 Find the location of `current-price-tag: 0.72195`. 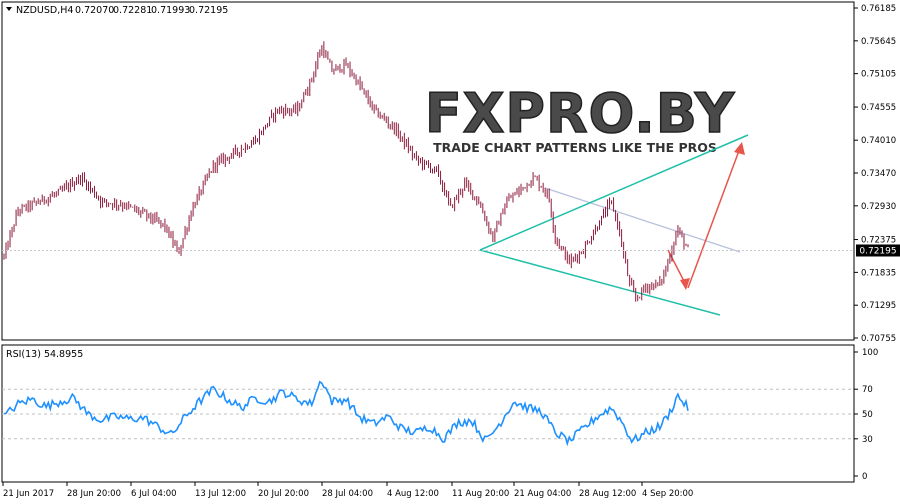

current-price-tag: 0.72195 is located at coordinates (878, 250).